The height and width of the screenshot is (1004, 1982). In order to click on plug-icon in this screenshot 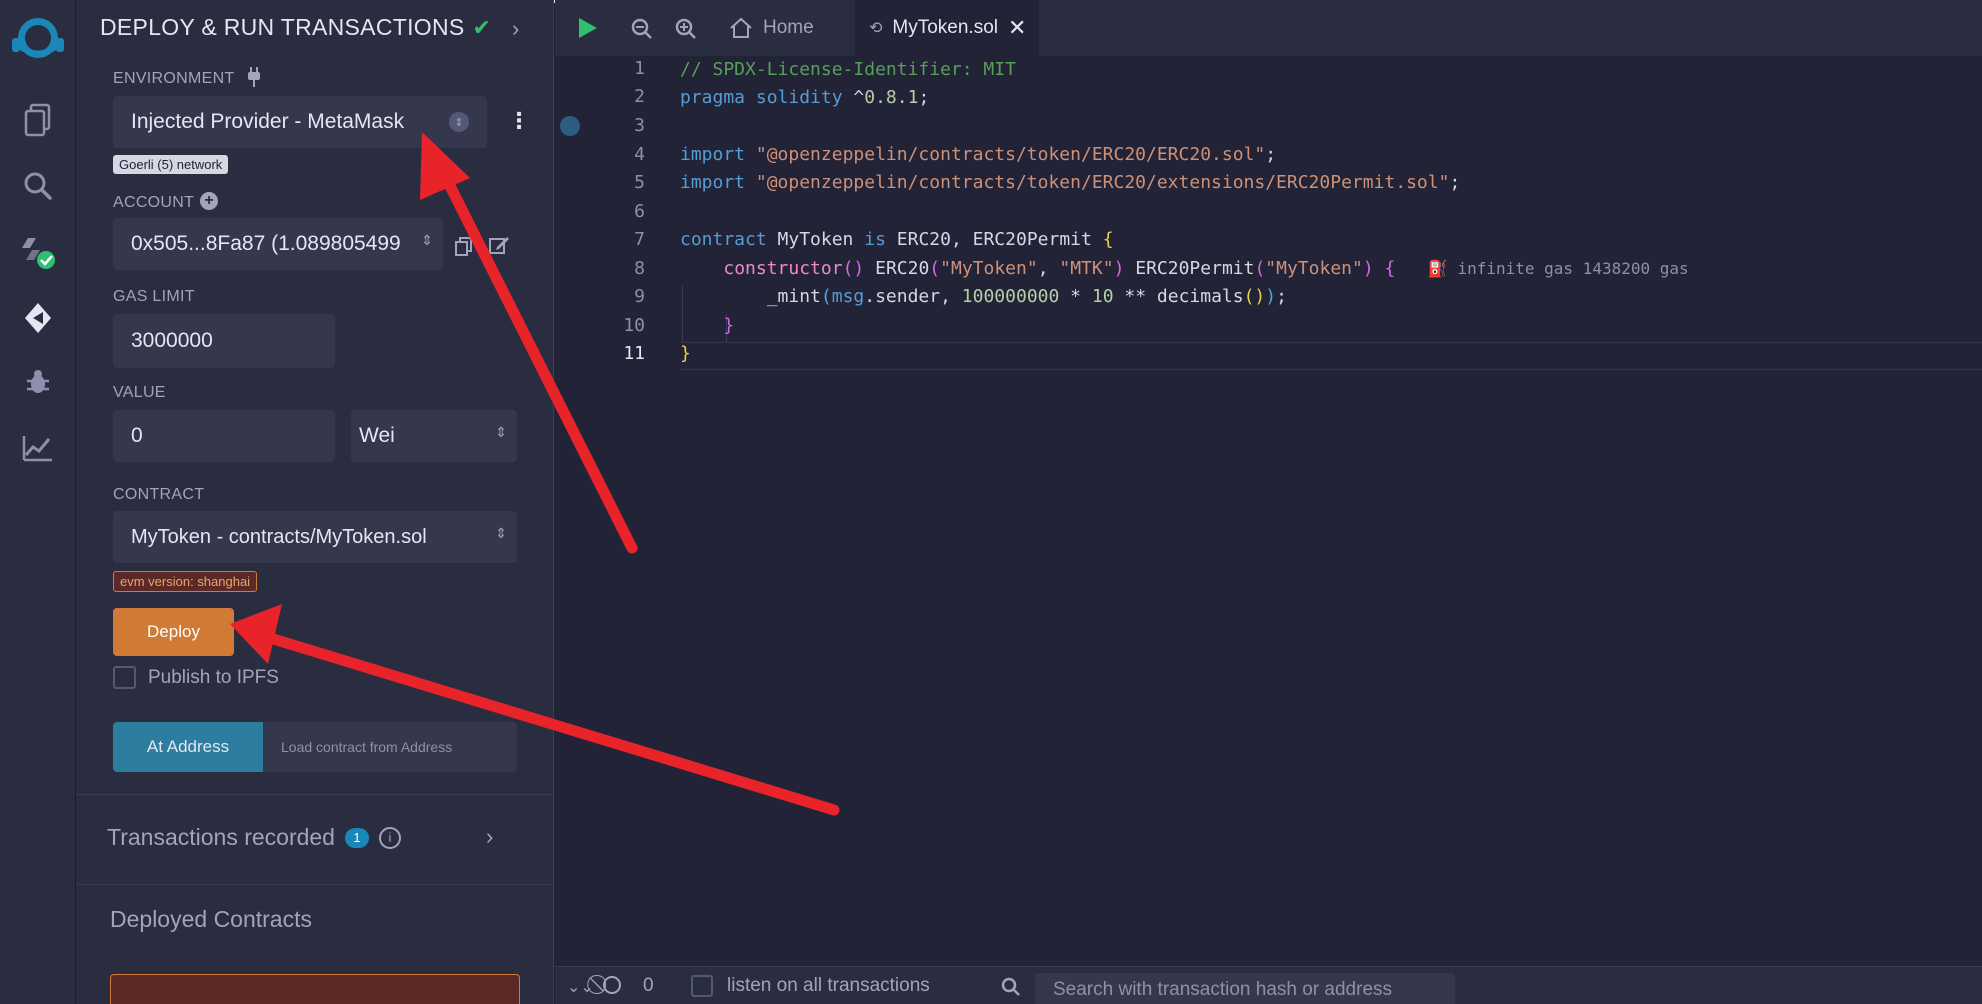, I will do `click(254, 79)`.